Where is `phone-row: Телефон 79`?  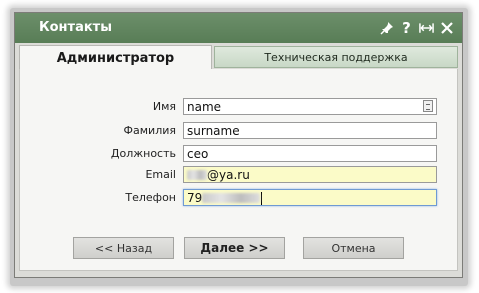
phone-row: Телефон 79 is located at coordinates (238, 198).